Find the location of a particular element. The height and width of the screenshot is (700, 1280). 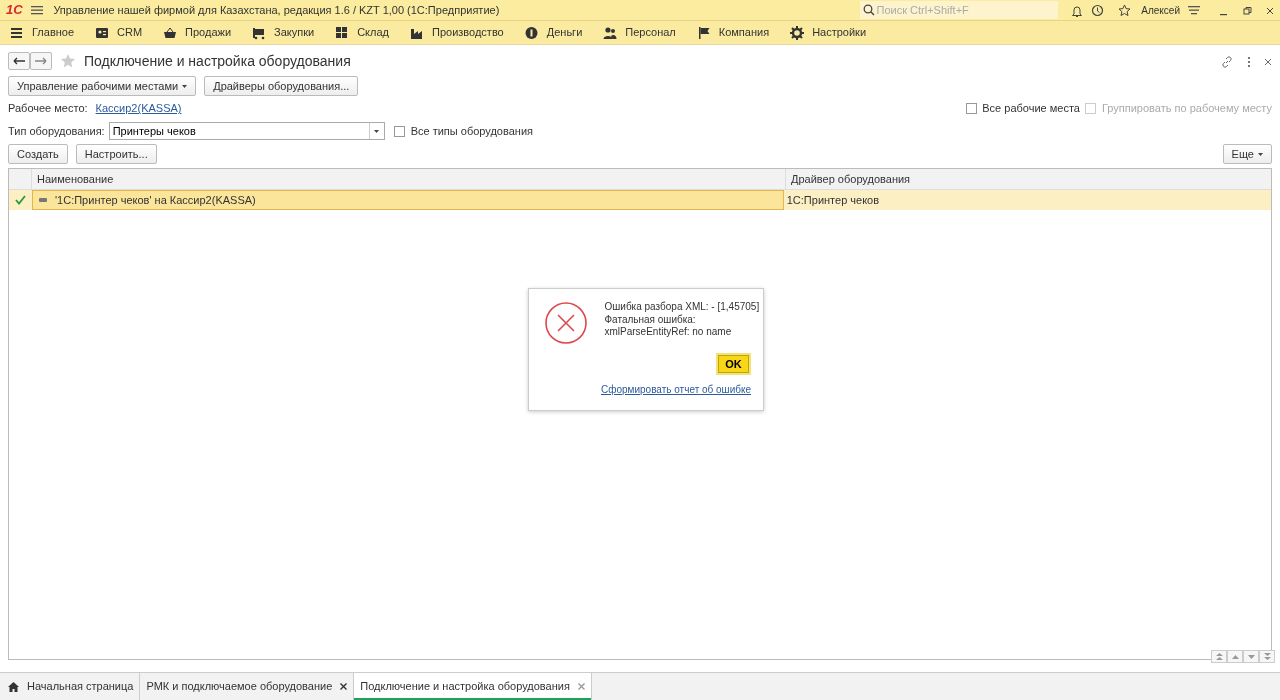

bell-icon is located at coordinates (1077, 10).